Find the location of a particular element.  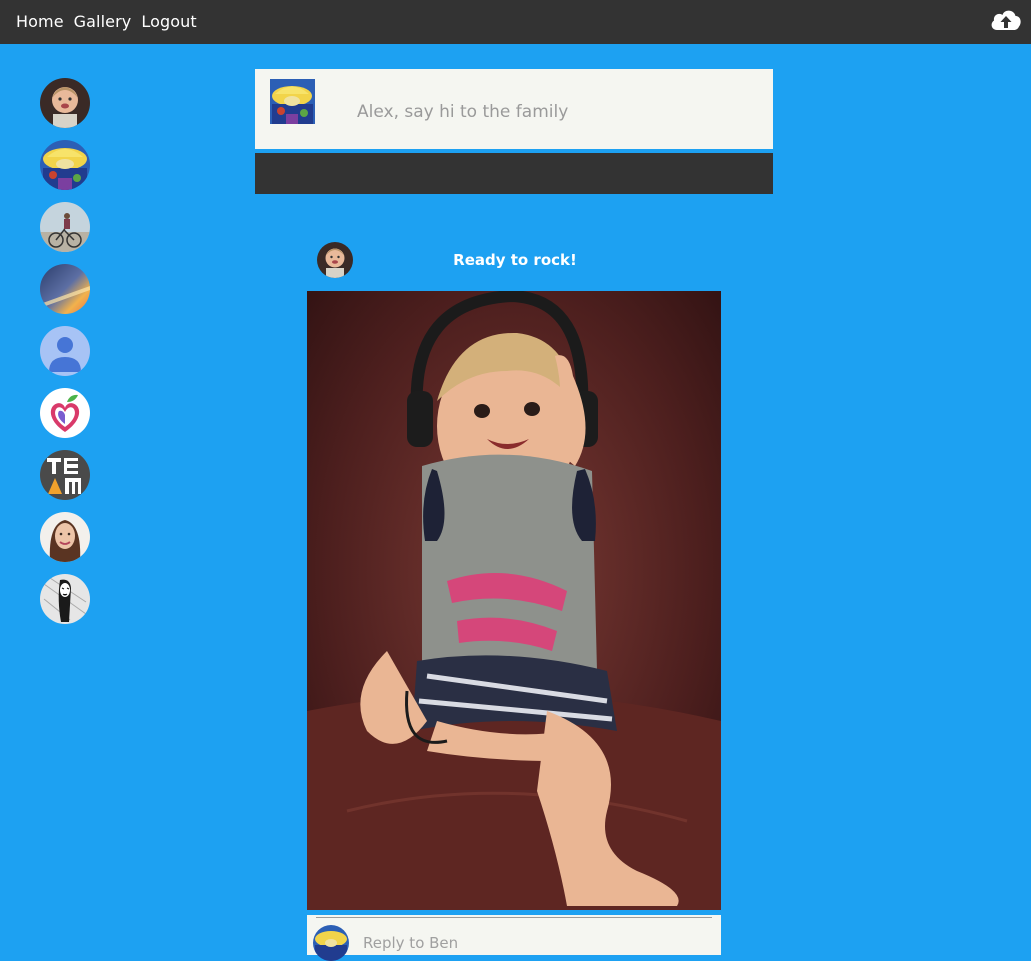

avatar-baby is located at coordinates (65, 103).